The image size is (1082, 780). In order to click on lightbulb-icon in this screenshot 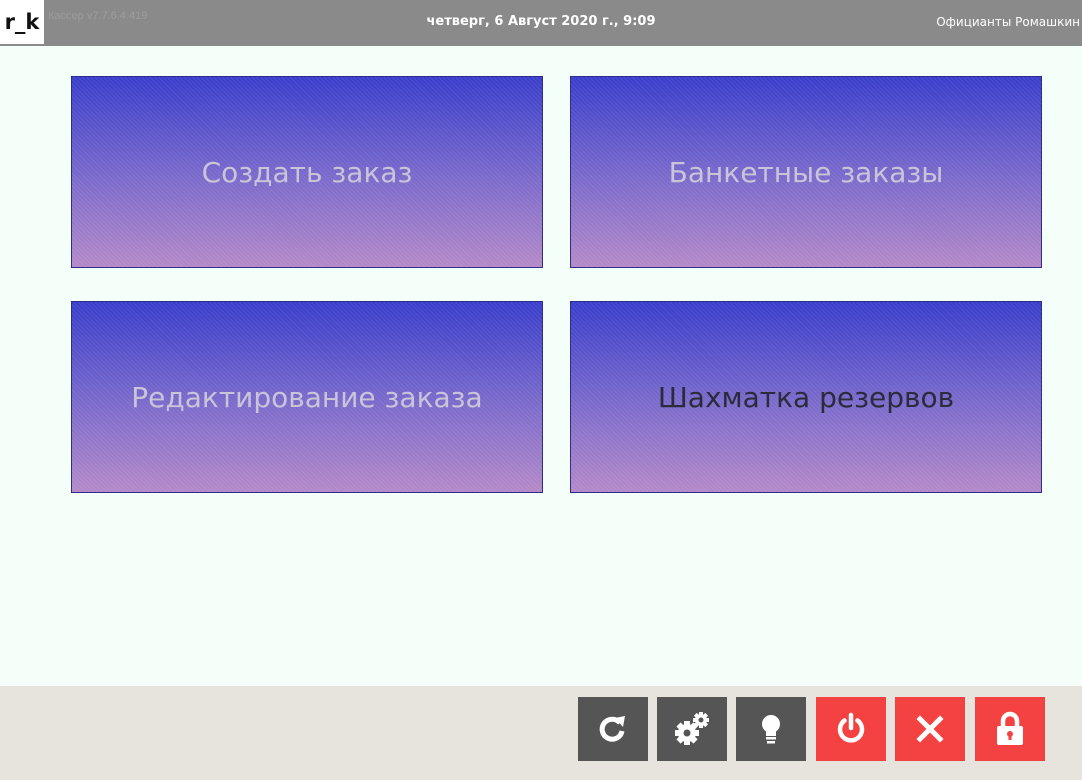, I will do `click(771, 729)`.